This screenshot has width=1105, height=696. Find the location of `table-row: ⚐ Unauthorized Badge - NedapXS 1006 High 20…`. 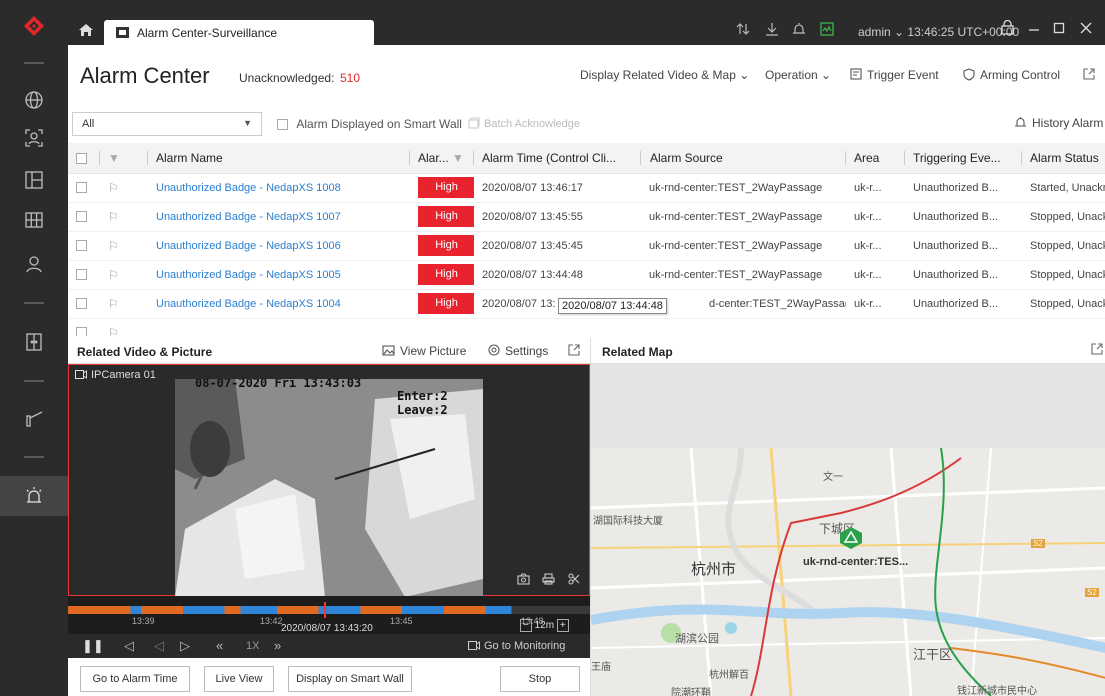

table-row: ⚐ Unauthorized Badge - NedapXS 1006 High 20… is located at coordinates (586, 246).